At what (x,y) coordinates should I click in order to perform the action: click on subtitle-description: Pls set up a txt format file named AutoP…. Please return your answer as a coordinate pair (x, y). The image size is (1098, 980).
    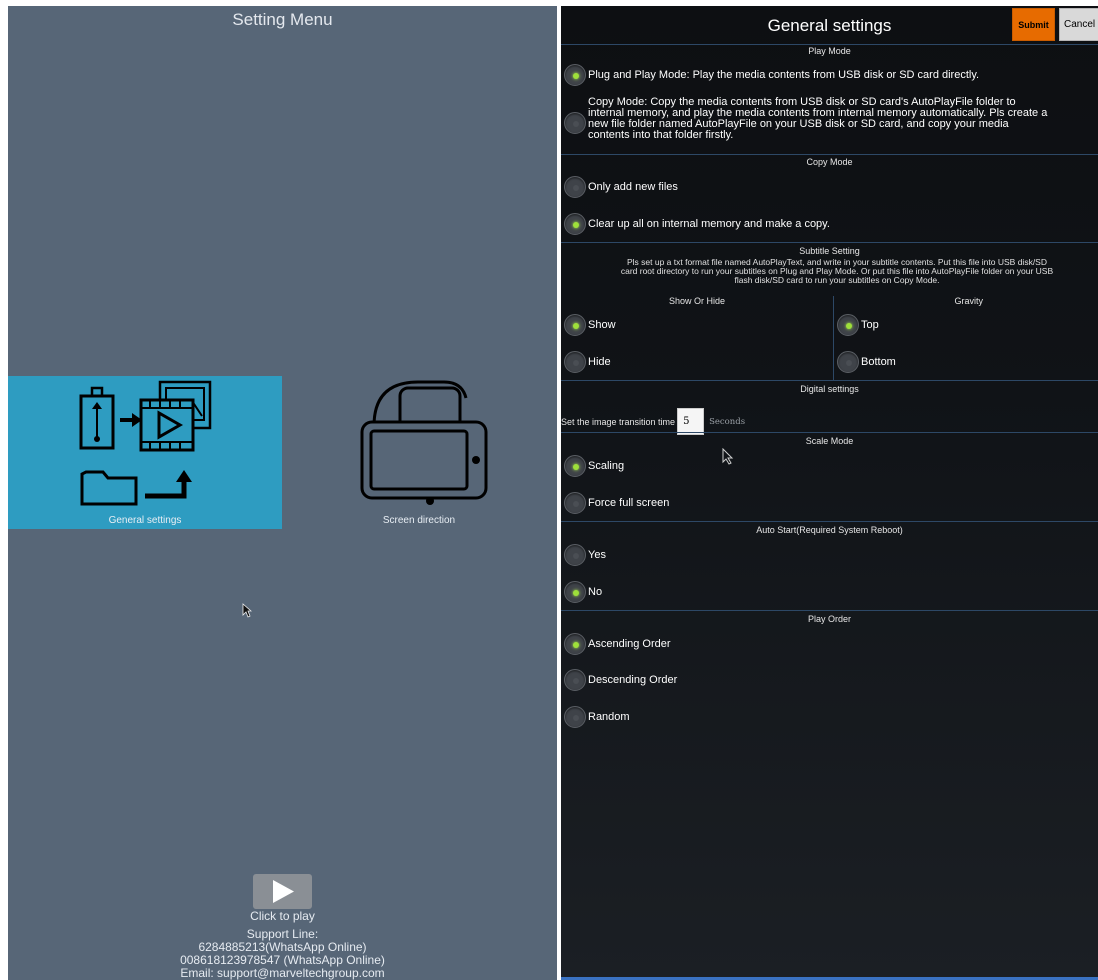
    Looking at the image, I should click on (829, 271).